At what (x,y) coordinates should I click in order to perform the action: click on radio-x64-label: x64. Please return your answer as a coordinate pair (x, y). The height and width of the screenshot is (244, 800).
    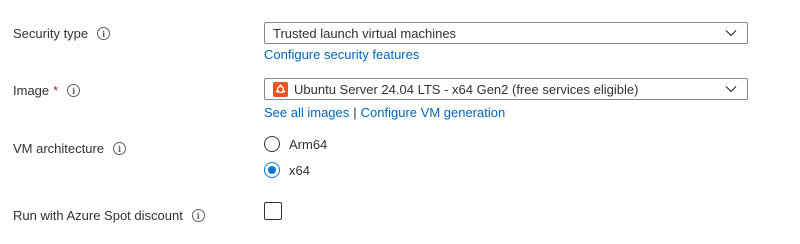
    Looking at the image, I should click on (299, 170).